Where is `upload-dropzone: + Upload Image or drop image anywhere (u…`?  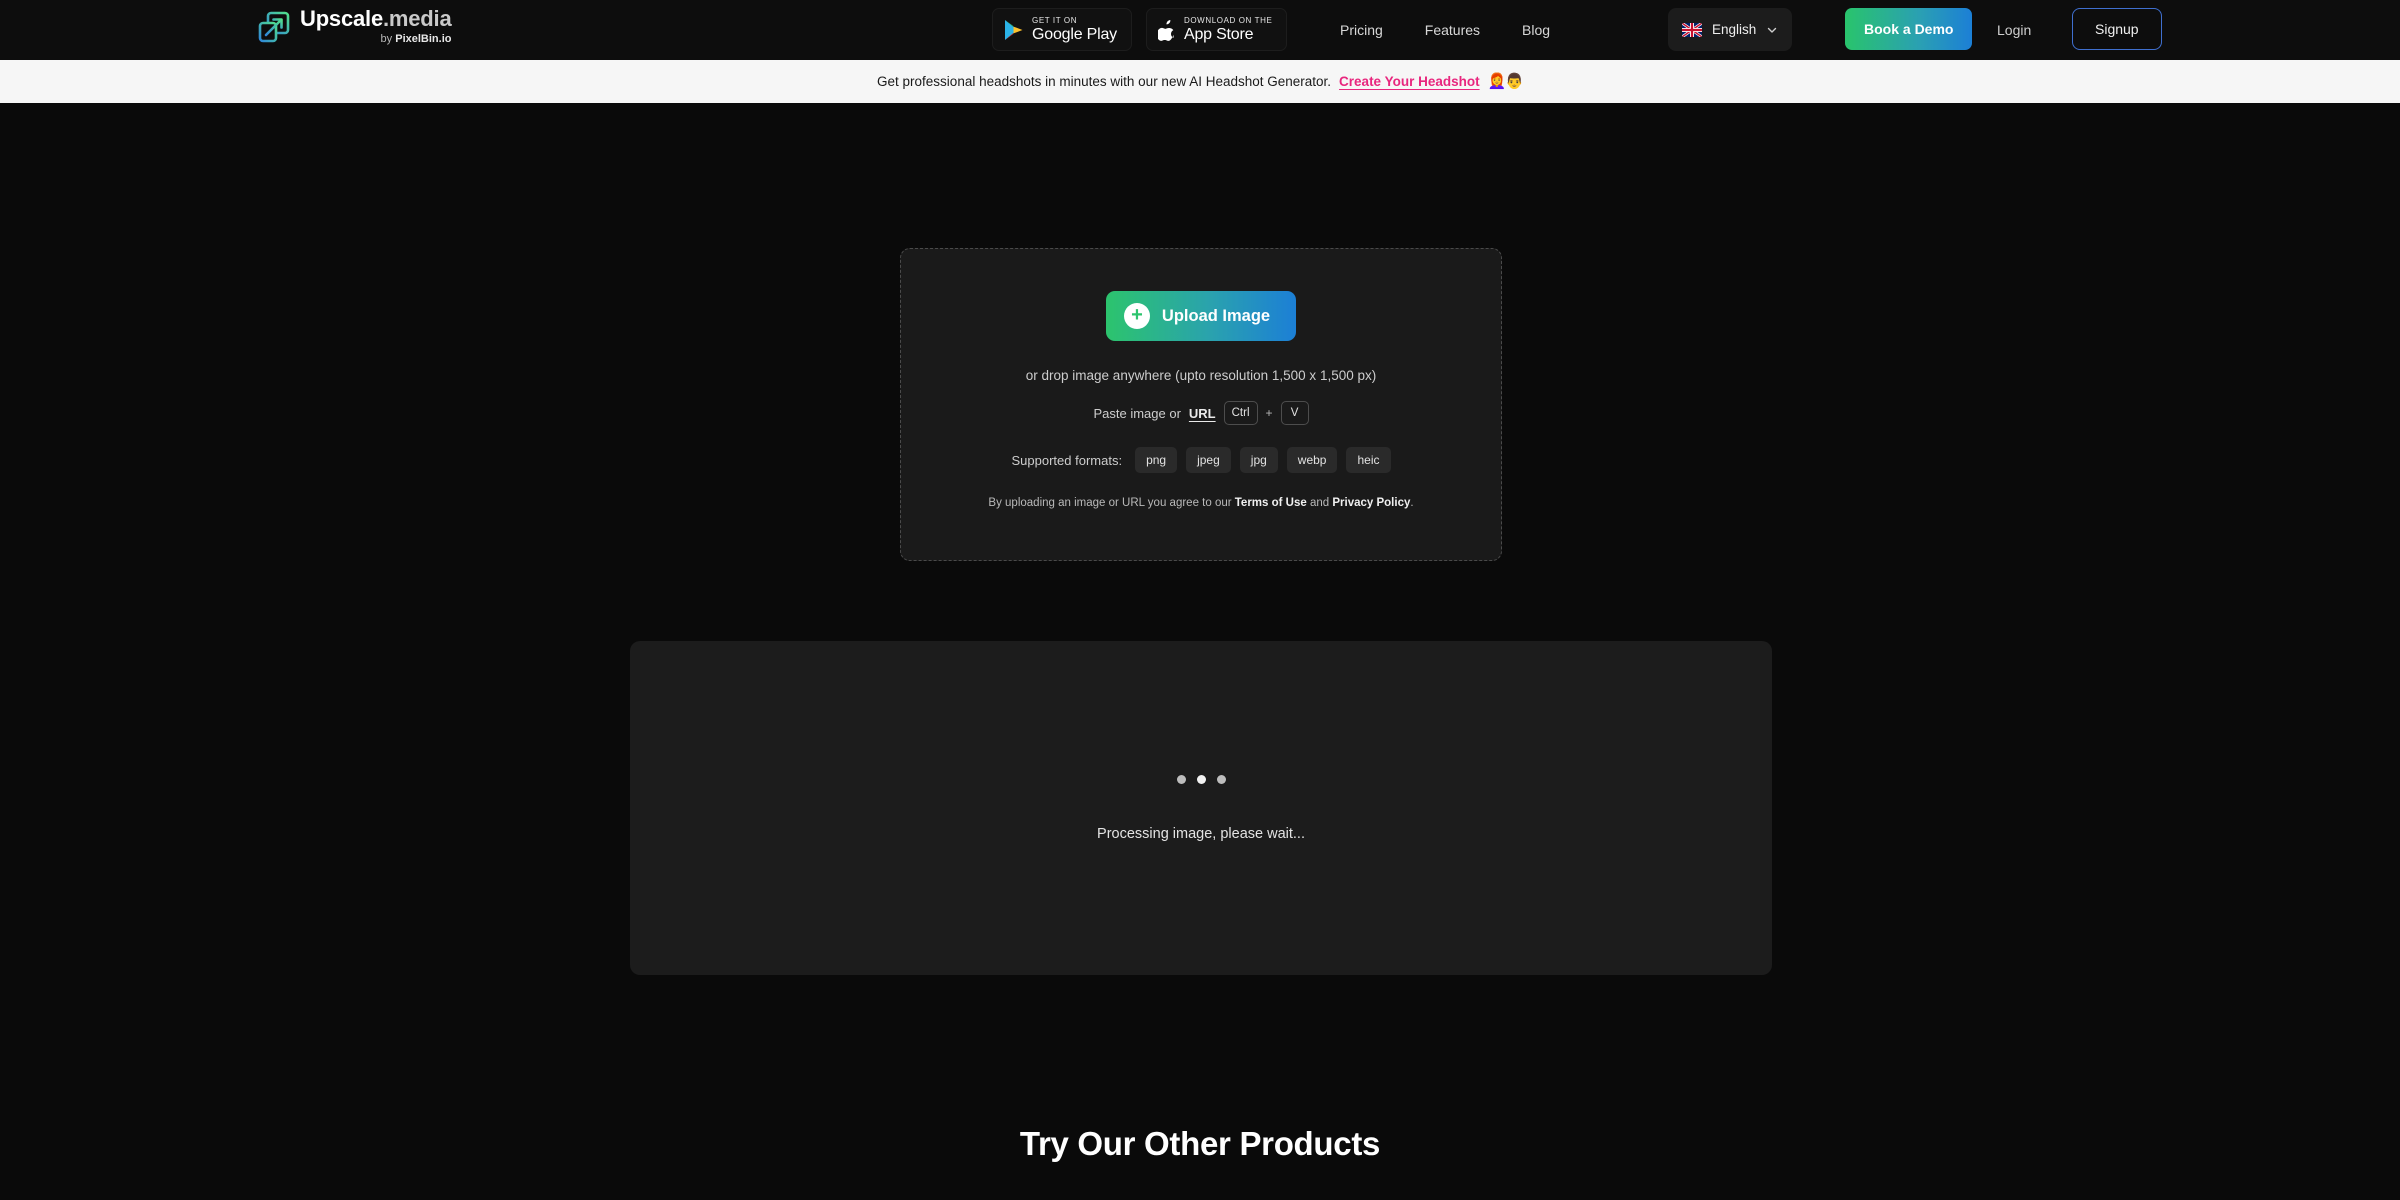
upload-dropzone: + Upload Image or drop image anywhere (u… is located at coordinates (1201, 404).